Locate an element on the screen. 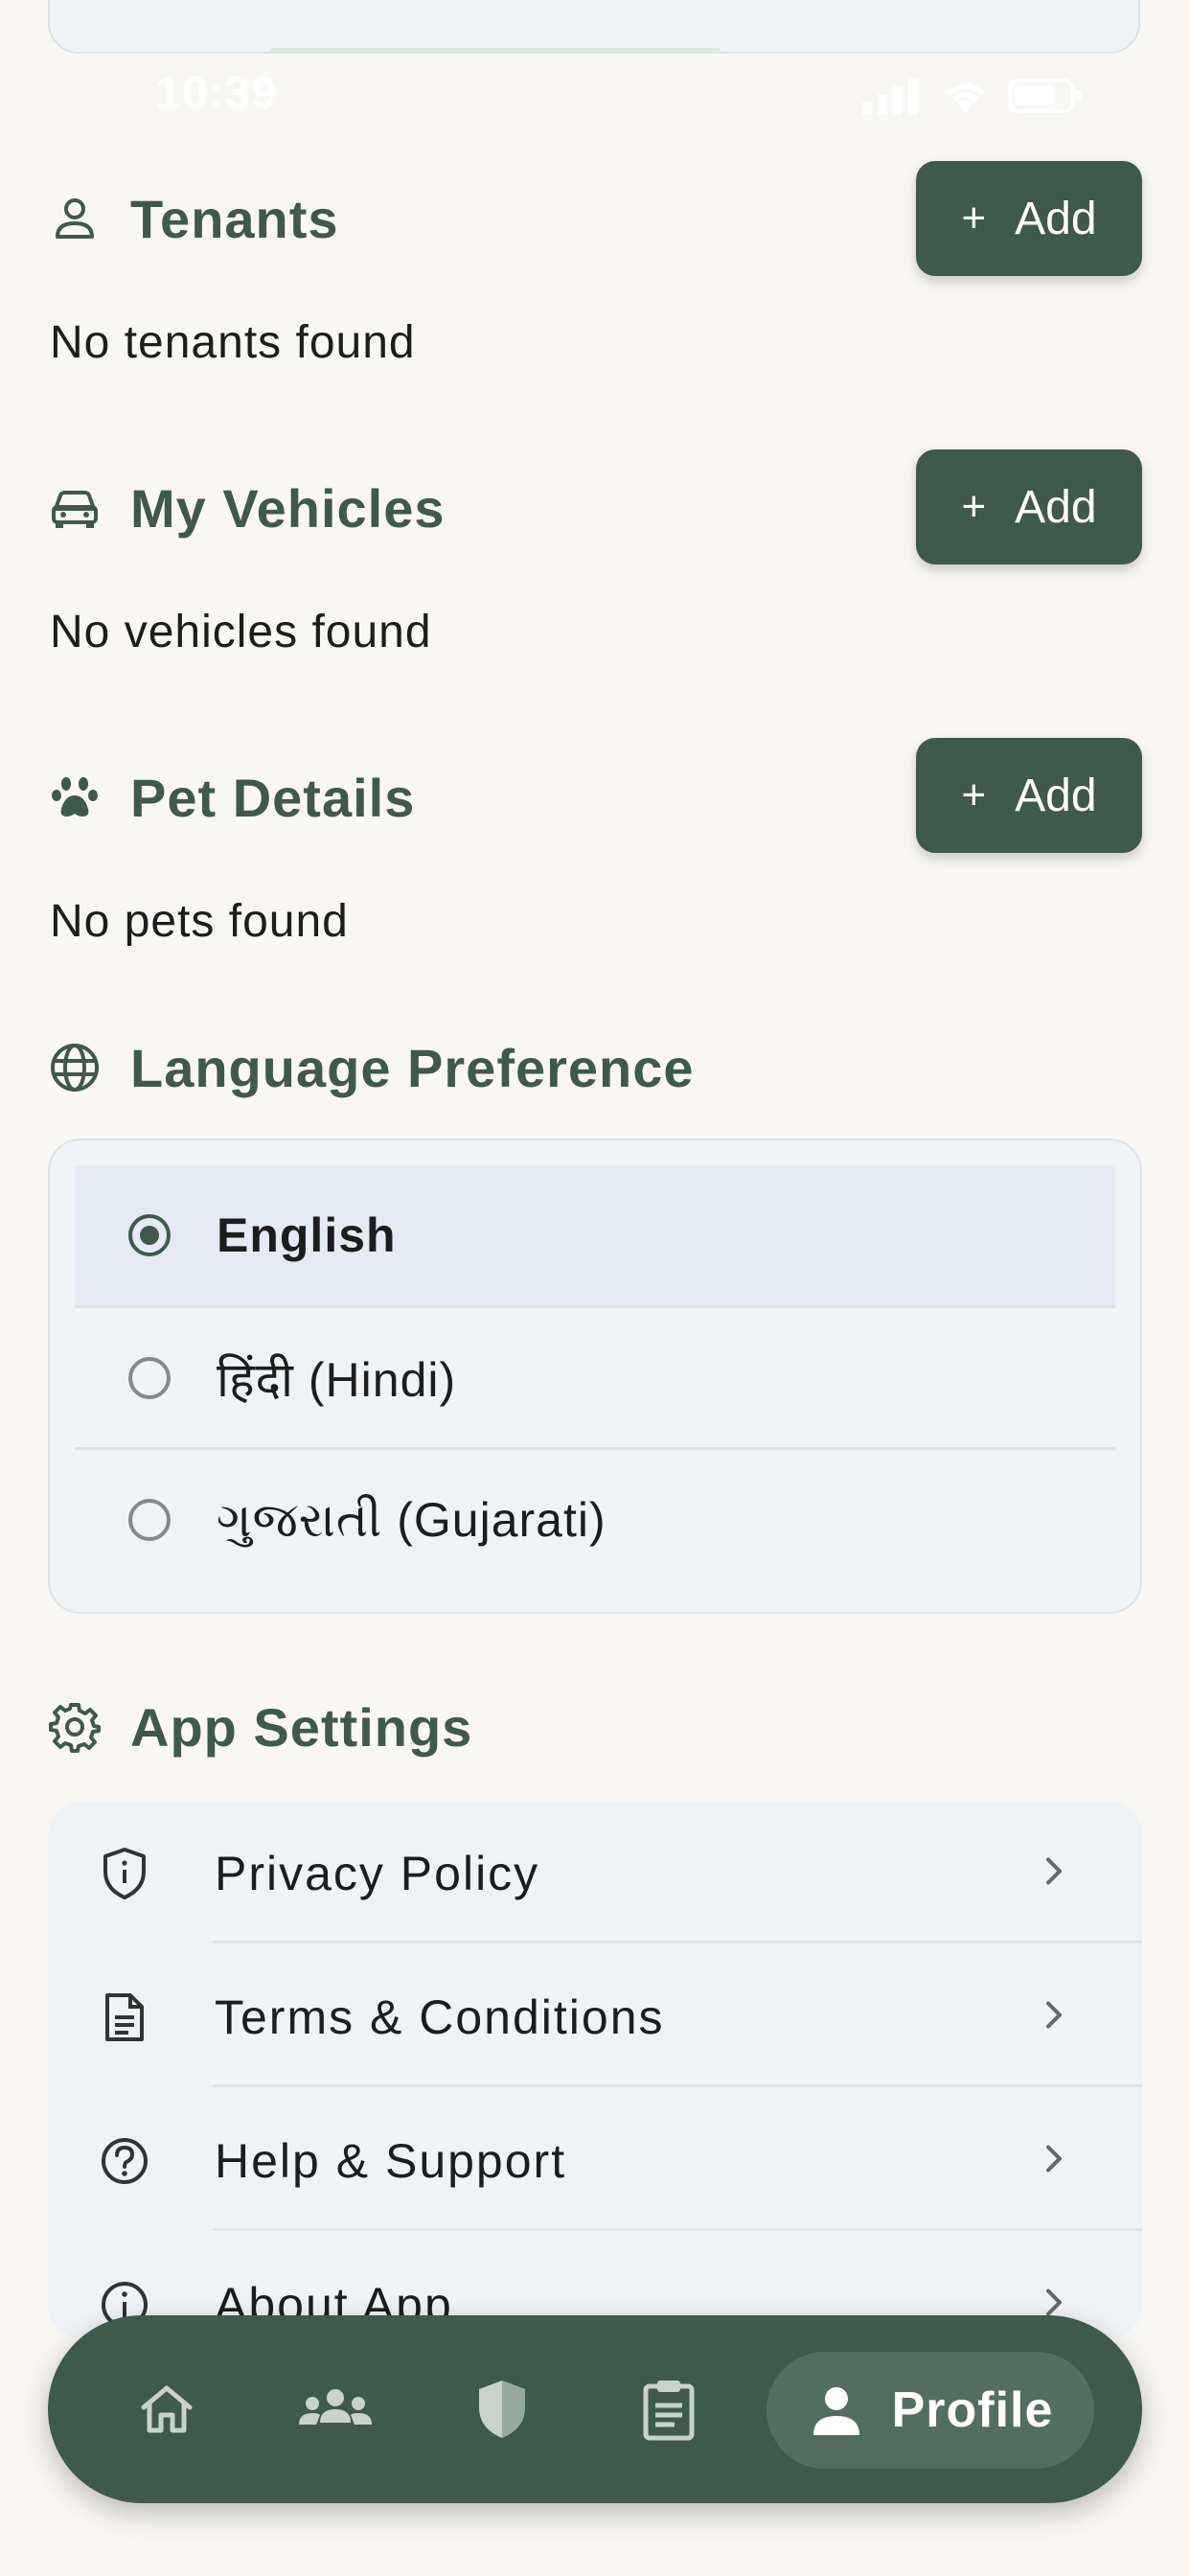 This screenshot has width=1190, height=2576. settings-item-label: Terms & Conditions is located at coordinates (440, 2017).